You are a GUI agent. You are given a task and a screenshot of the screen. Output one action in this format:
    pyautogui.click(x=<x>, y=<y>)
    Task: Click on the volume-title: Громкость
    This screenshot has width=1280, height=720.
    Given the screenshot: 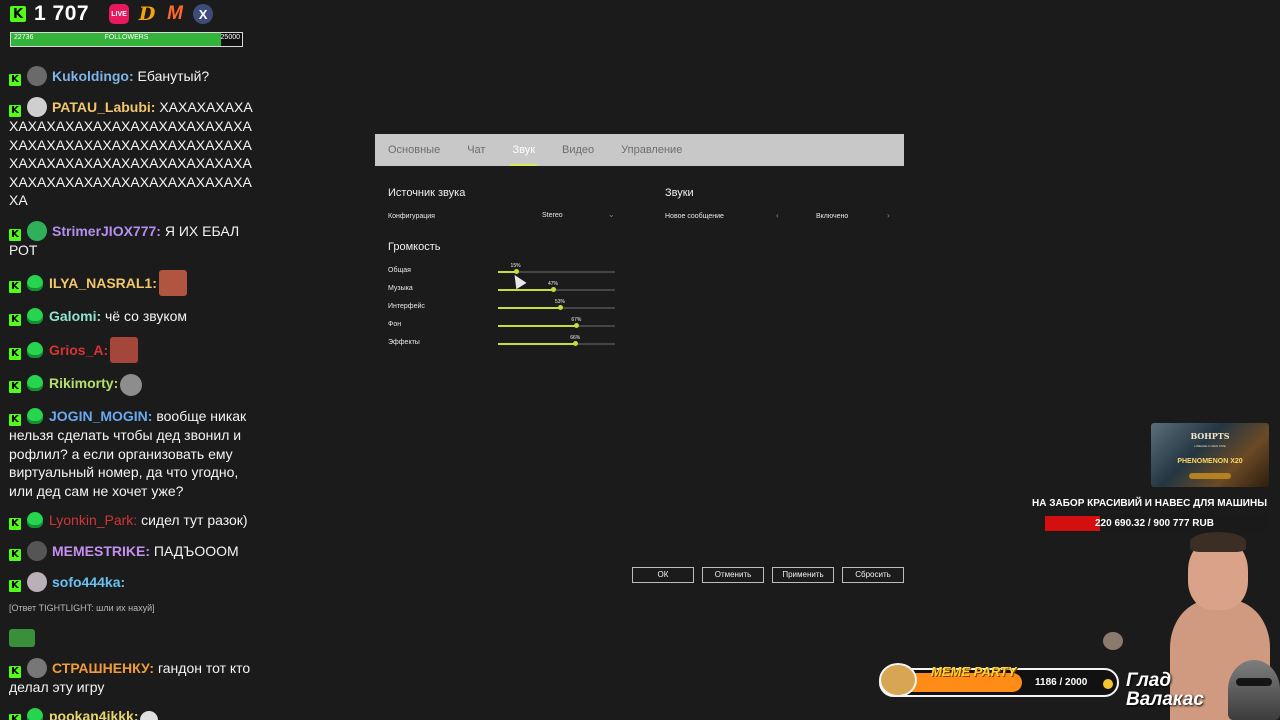 What is the action you would take?
    pyautogui.click(x=414, y=247)
    